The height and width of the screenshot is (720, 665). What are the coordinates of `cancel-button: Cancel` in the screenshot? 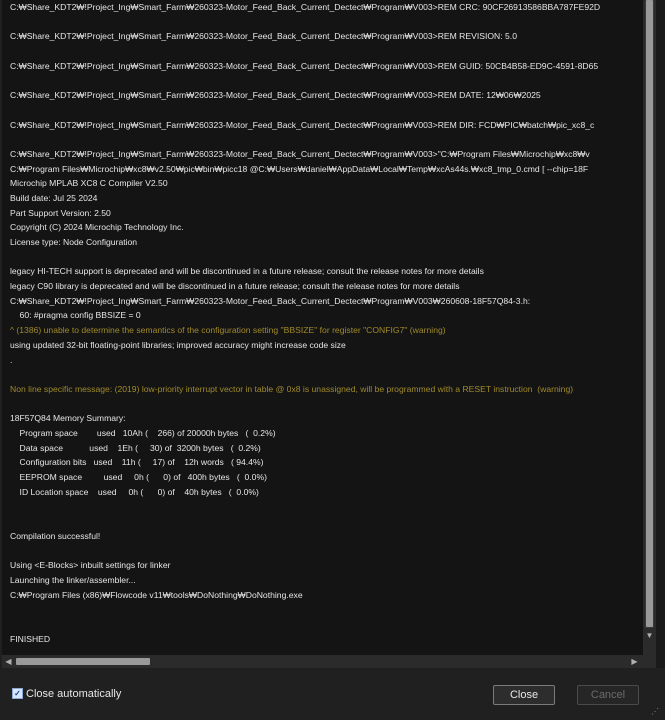 It's located at (608, 695).